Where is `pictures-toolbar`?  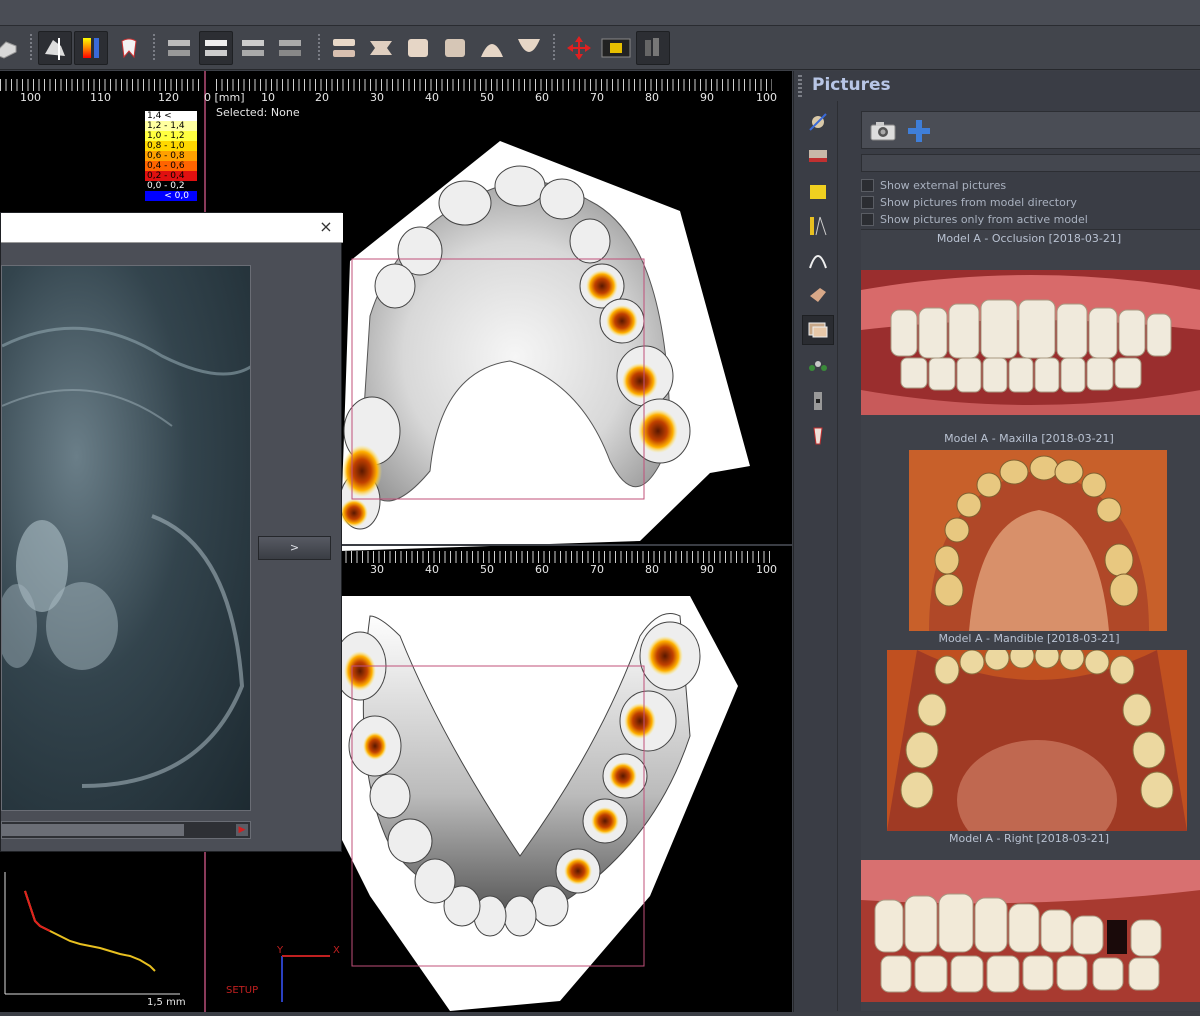 pictures-toolbar is located at coordinates (1030, 130).